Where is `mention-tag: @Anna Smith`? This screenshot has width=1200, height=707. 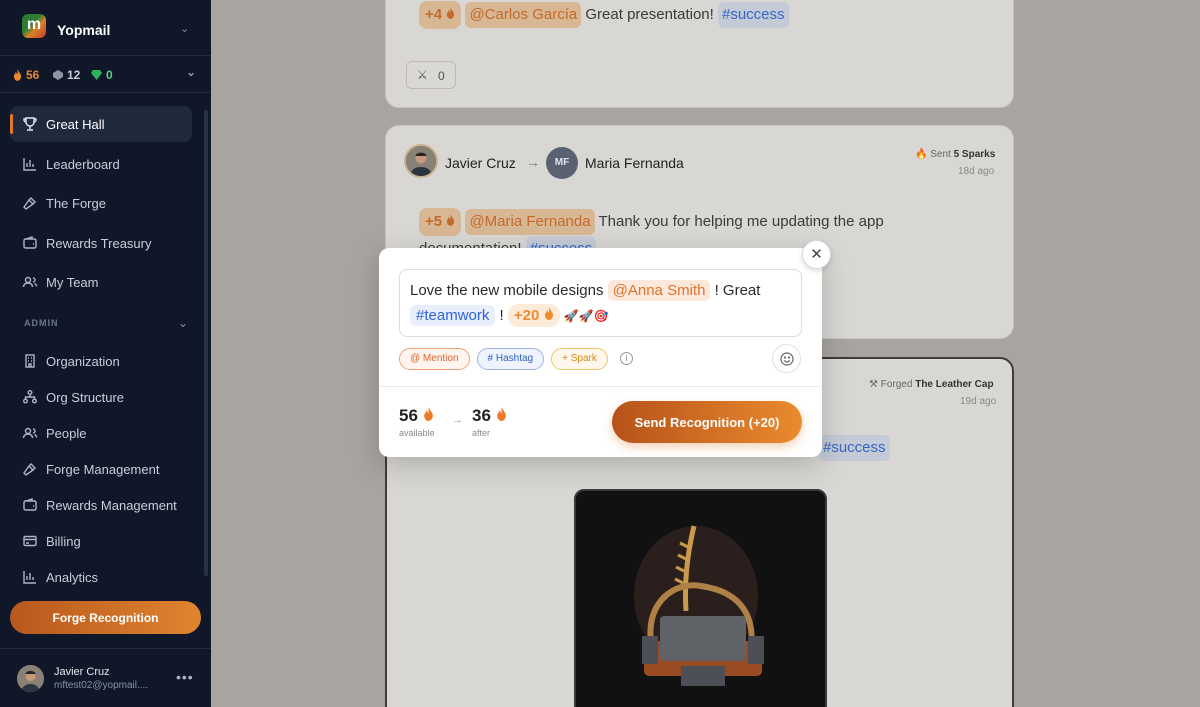 mention-tag: @Anna Smith is located at coordinates (659, 290).